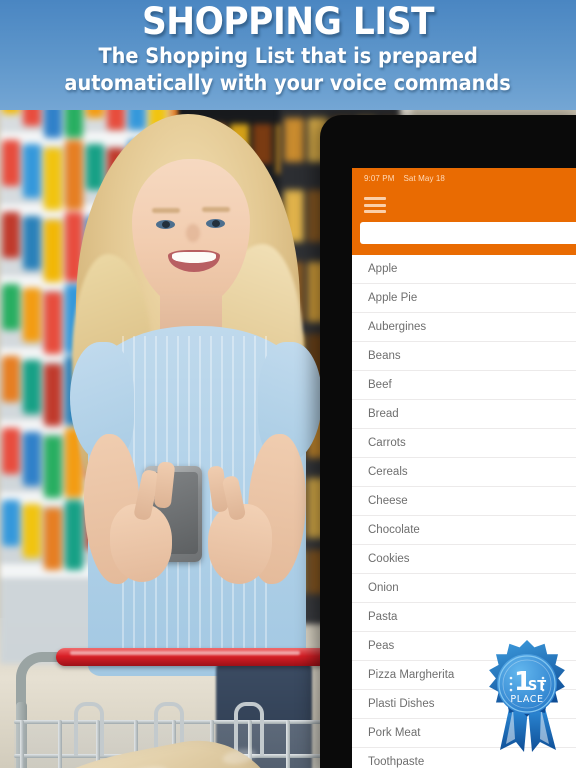 The image size is (576, 768). Describe the element at coordinates (185, 653) in the screenshot. I see `cart-handle-highlight` at that location.